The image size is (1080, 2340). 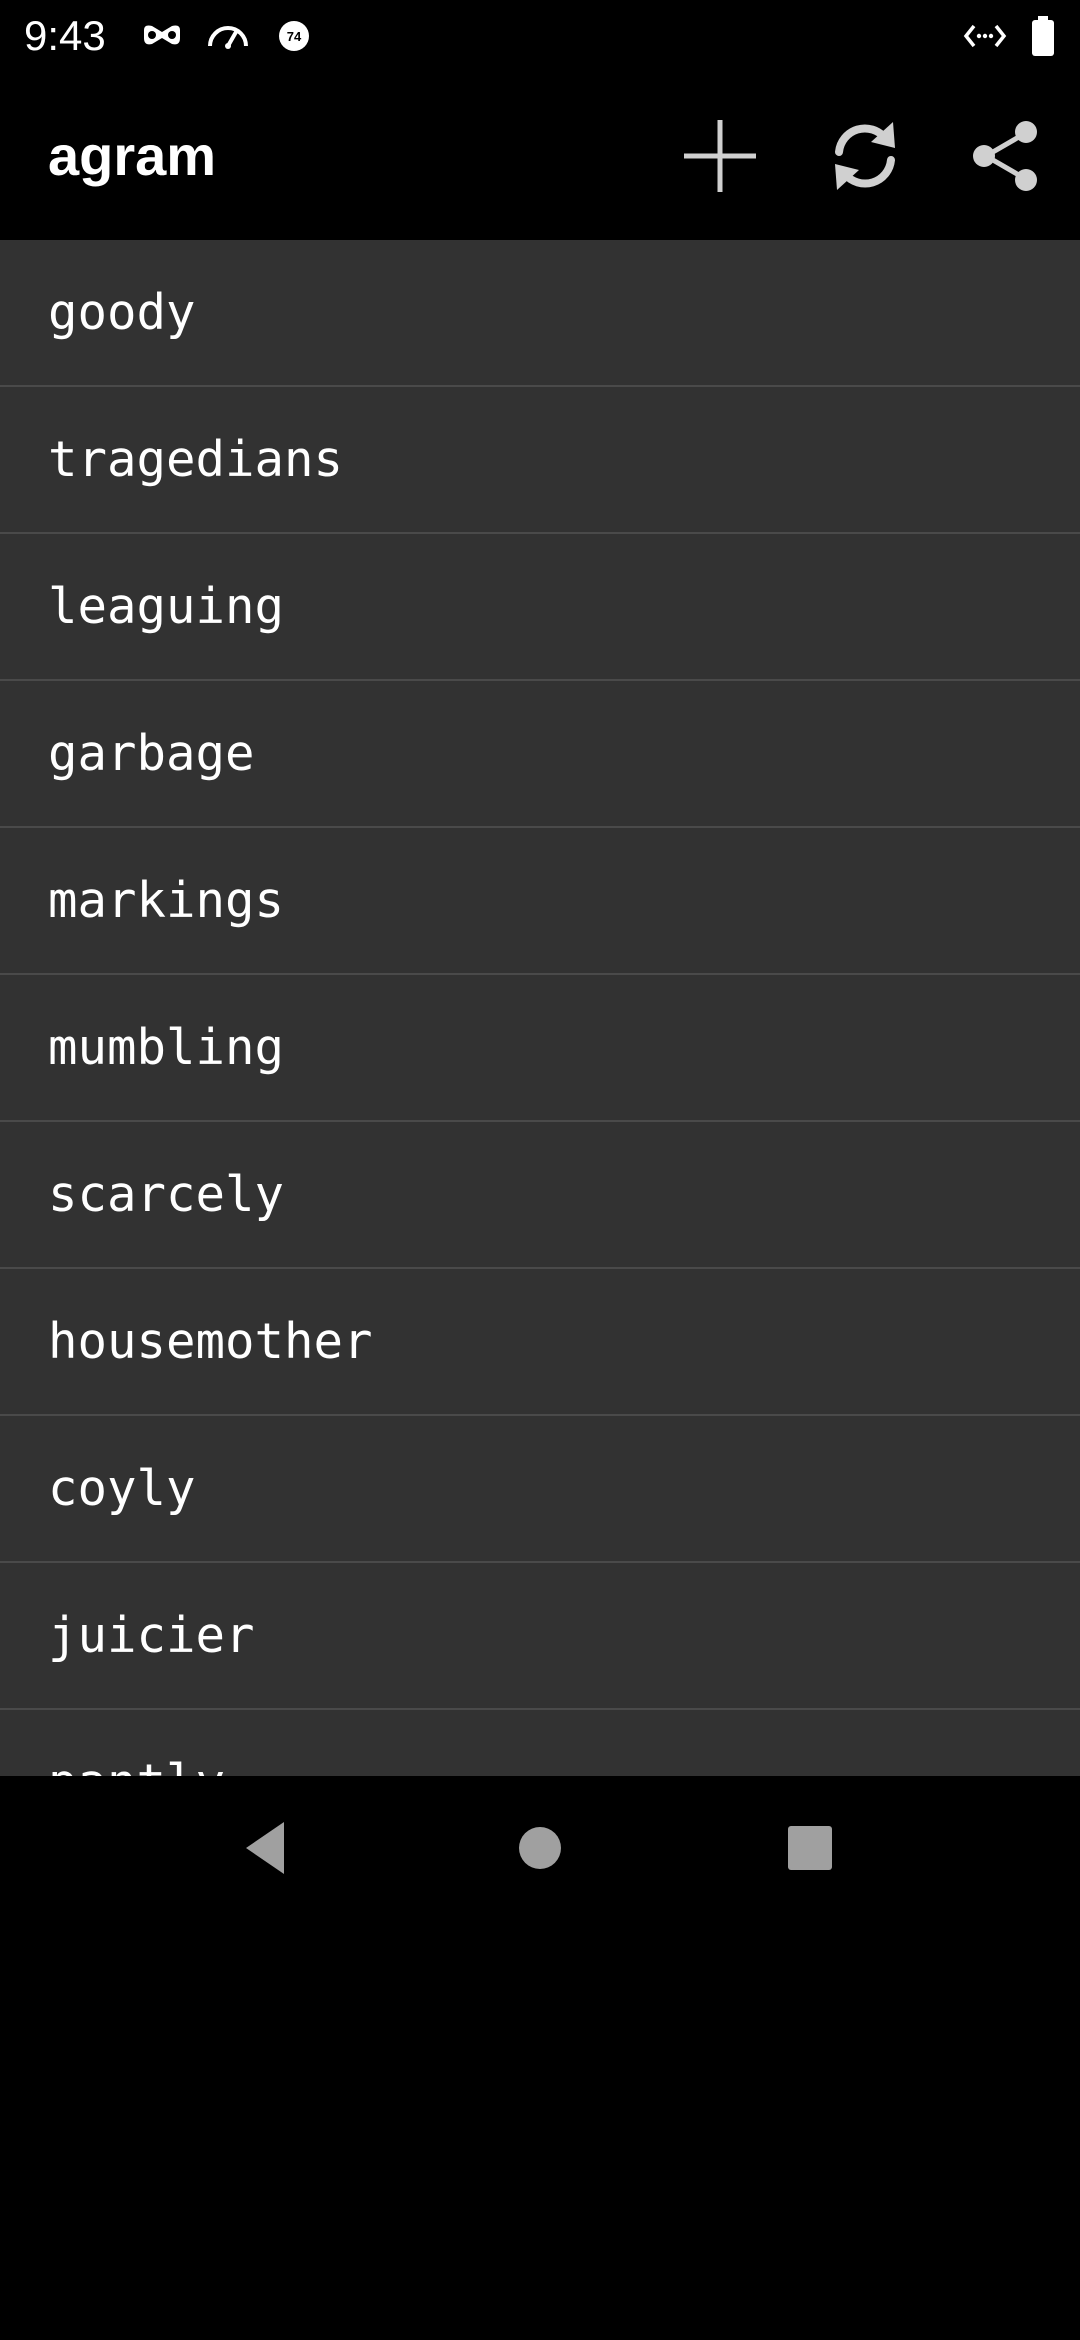 What do you see at coordinates (540, 754) in the screenshot?
I see `list-item: garbage` at bounding box center [540, 754].